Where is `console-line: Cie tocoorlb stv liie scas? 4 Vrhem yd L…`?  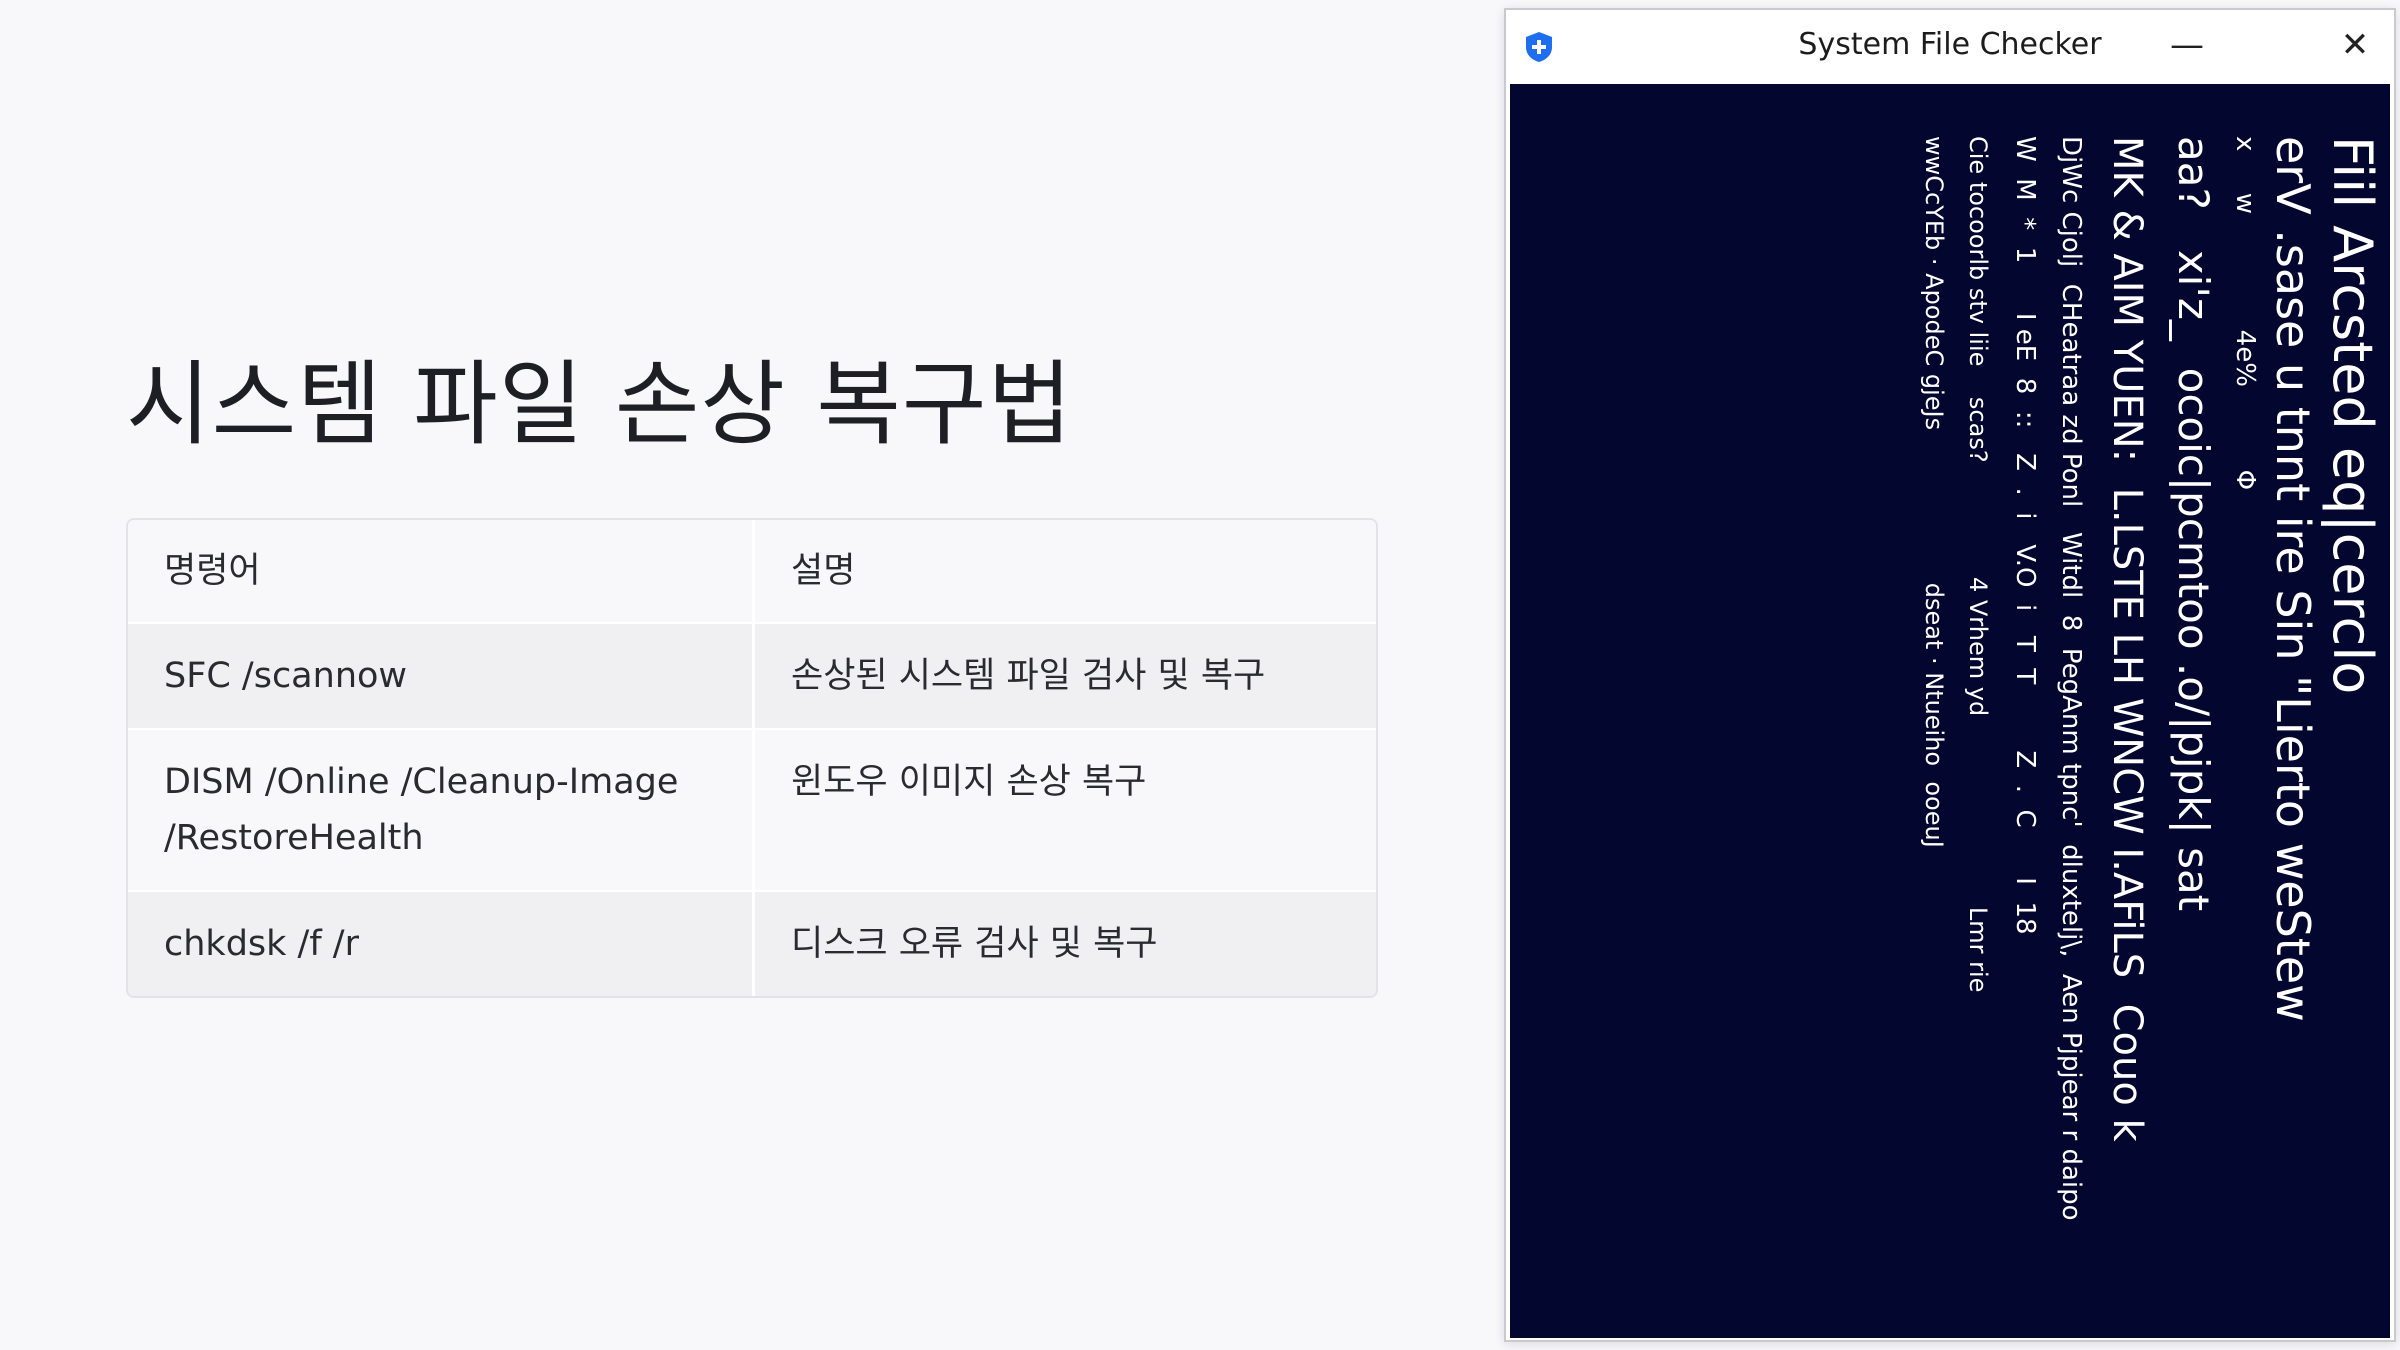
console-line: Cie tocoorlb stv liie scas? 4 Vrhem yd L… is located at coordinates (1978, 564).